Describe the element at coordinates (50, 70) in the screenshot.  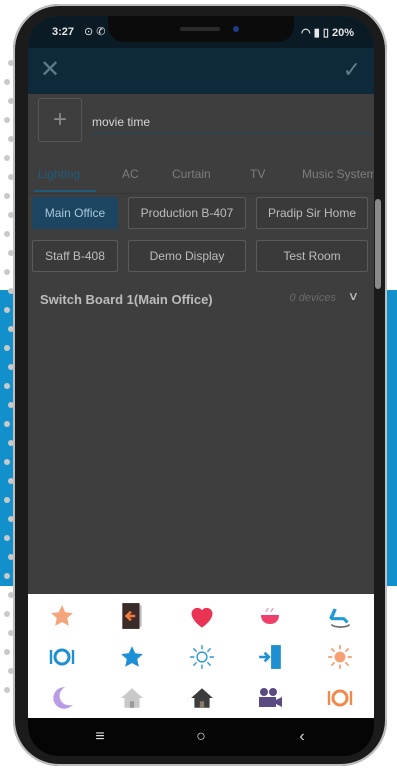
I see `close-icon: ✕` at that location.